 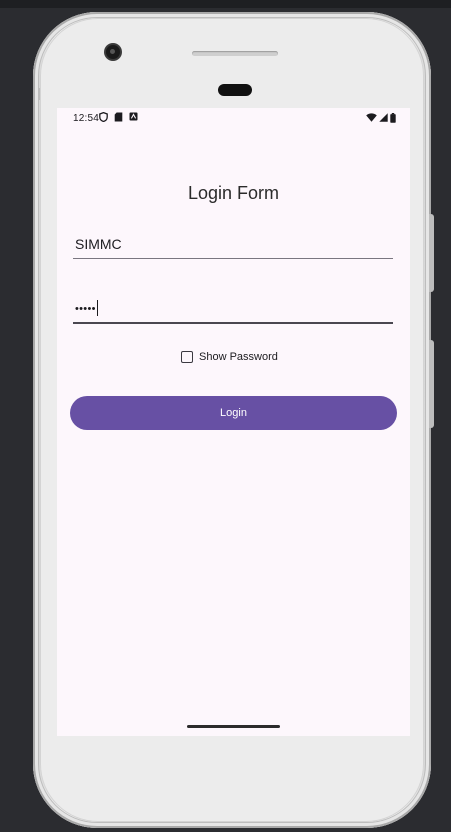 I want to click on text-cursor, so click(x=97, y=308).